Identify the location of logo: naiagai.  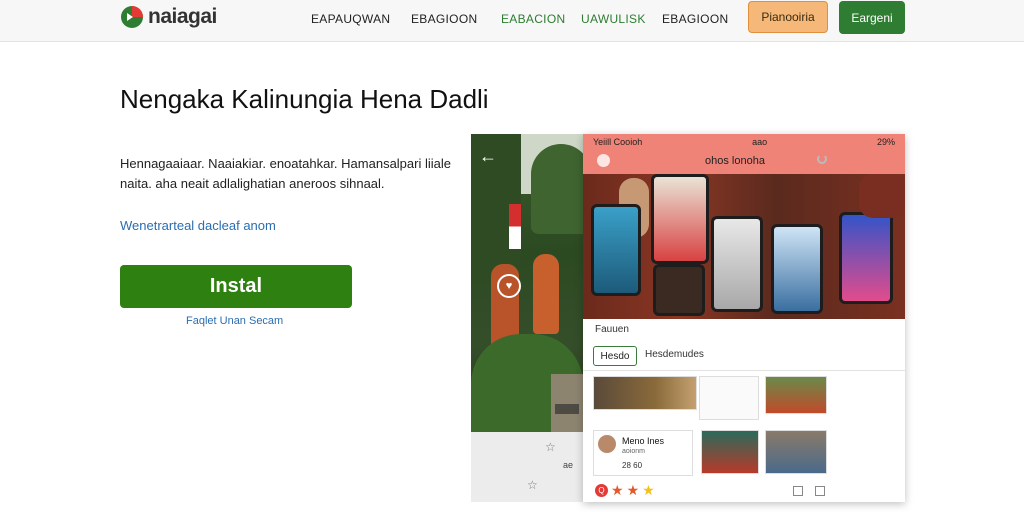
(168, 17).